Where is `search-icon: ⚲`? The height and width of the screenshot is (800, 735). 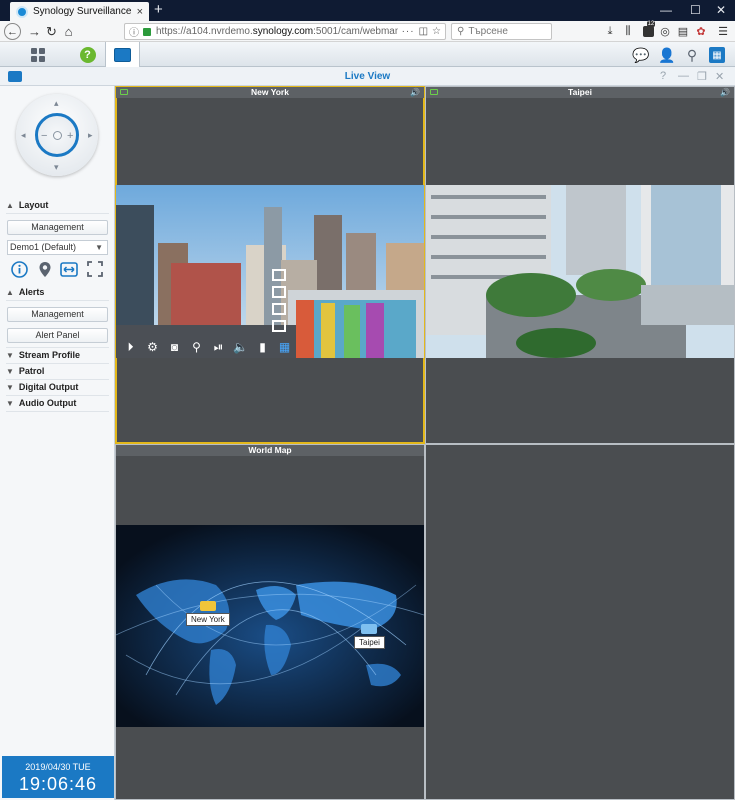
search-icon: ⚲ is located at coordinates (692, 55).